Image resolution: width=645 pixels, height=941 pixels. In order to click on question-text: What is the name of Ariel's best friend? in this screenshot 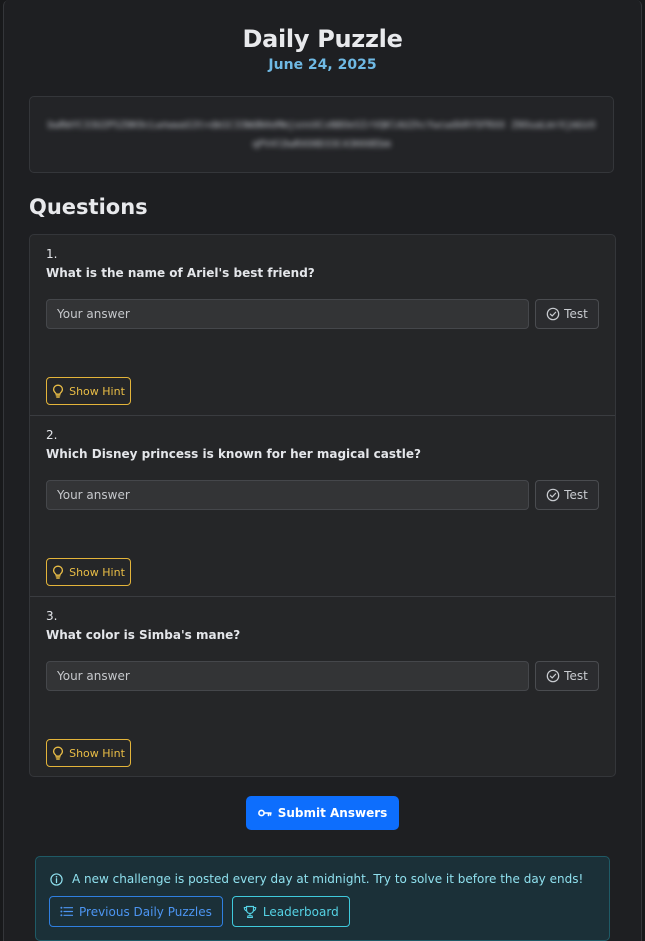, I will do `click(180, 273)`.